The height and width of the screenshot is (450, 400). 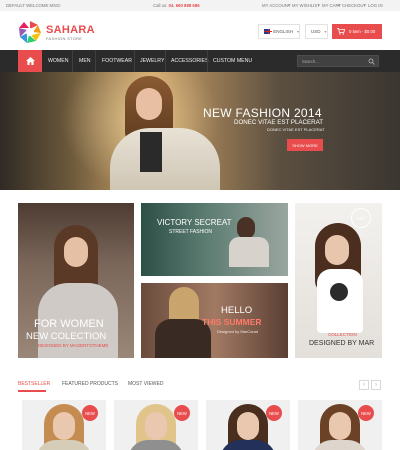 I want to click on home-icon, so click(x=30, y=61).